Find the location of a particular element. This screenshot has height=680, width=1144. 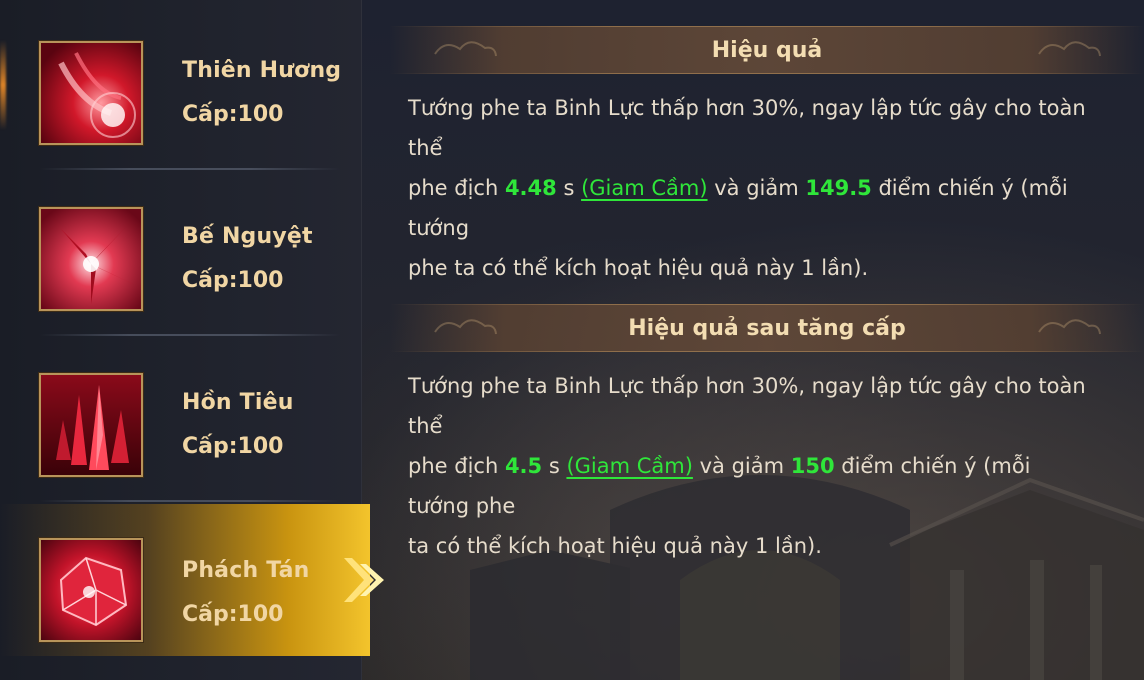

skill-name: Thiên Hương is located at coordinates (262, 70).